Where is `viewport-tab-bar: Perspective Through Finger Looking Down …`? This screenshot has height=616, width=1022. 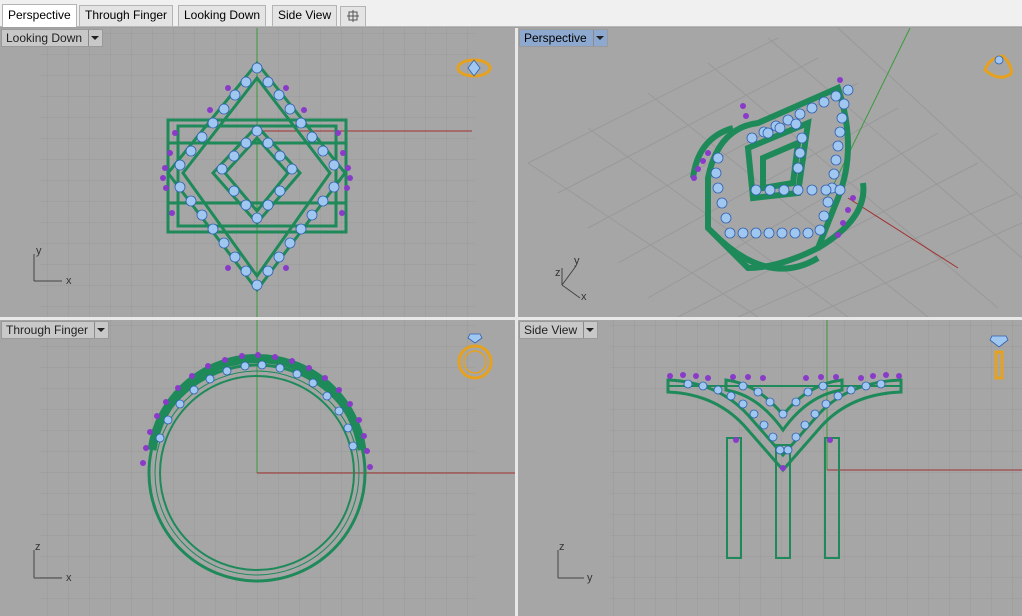
viewport-tab-bar: Perspective Through Finger Looking Down … is located at coordinates (511, 13).